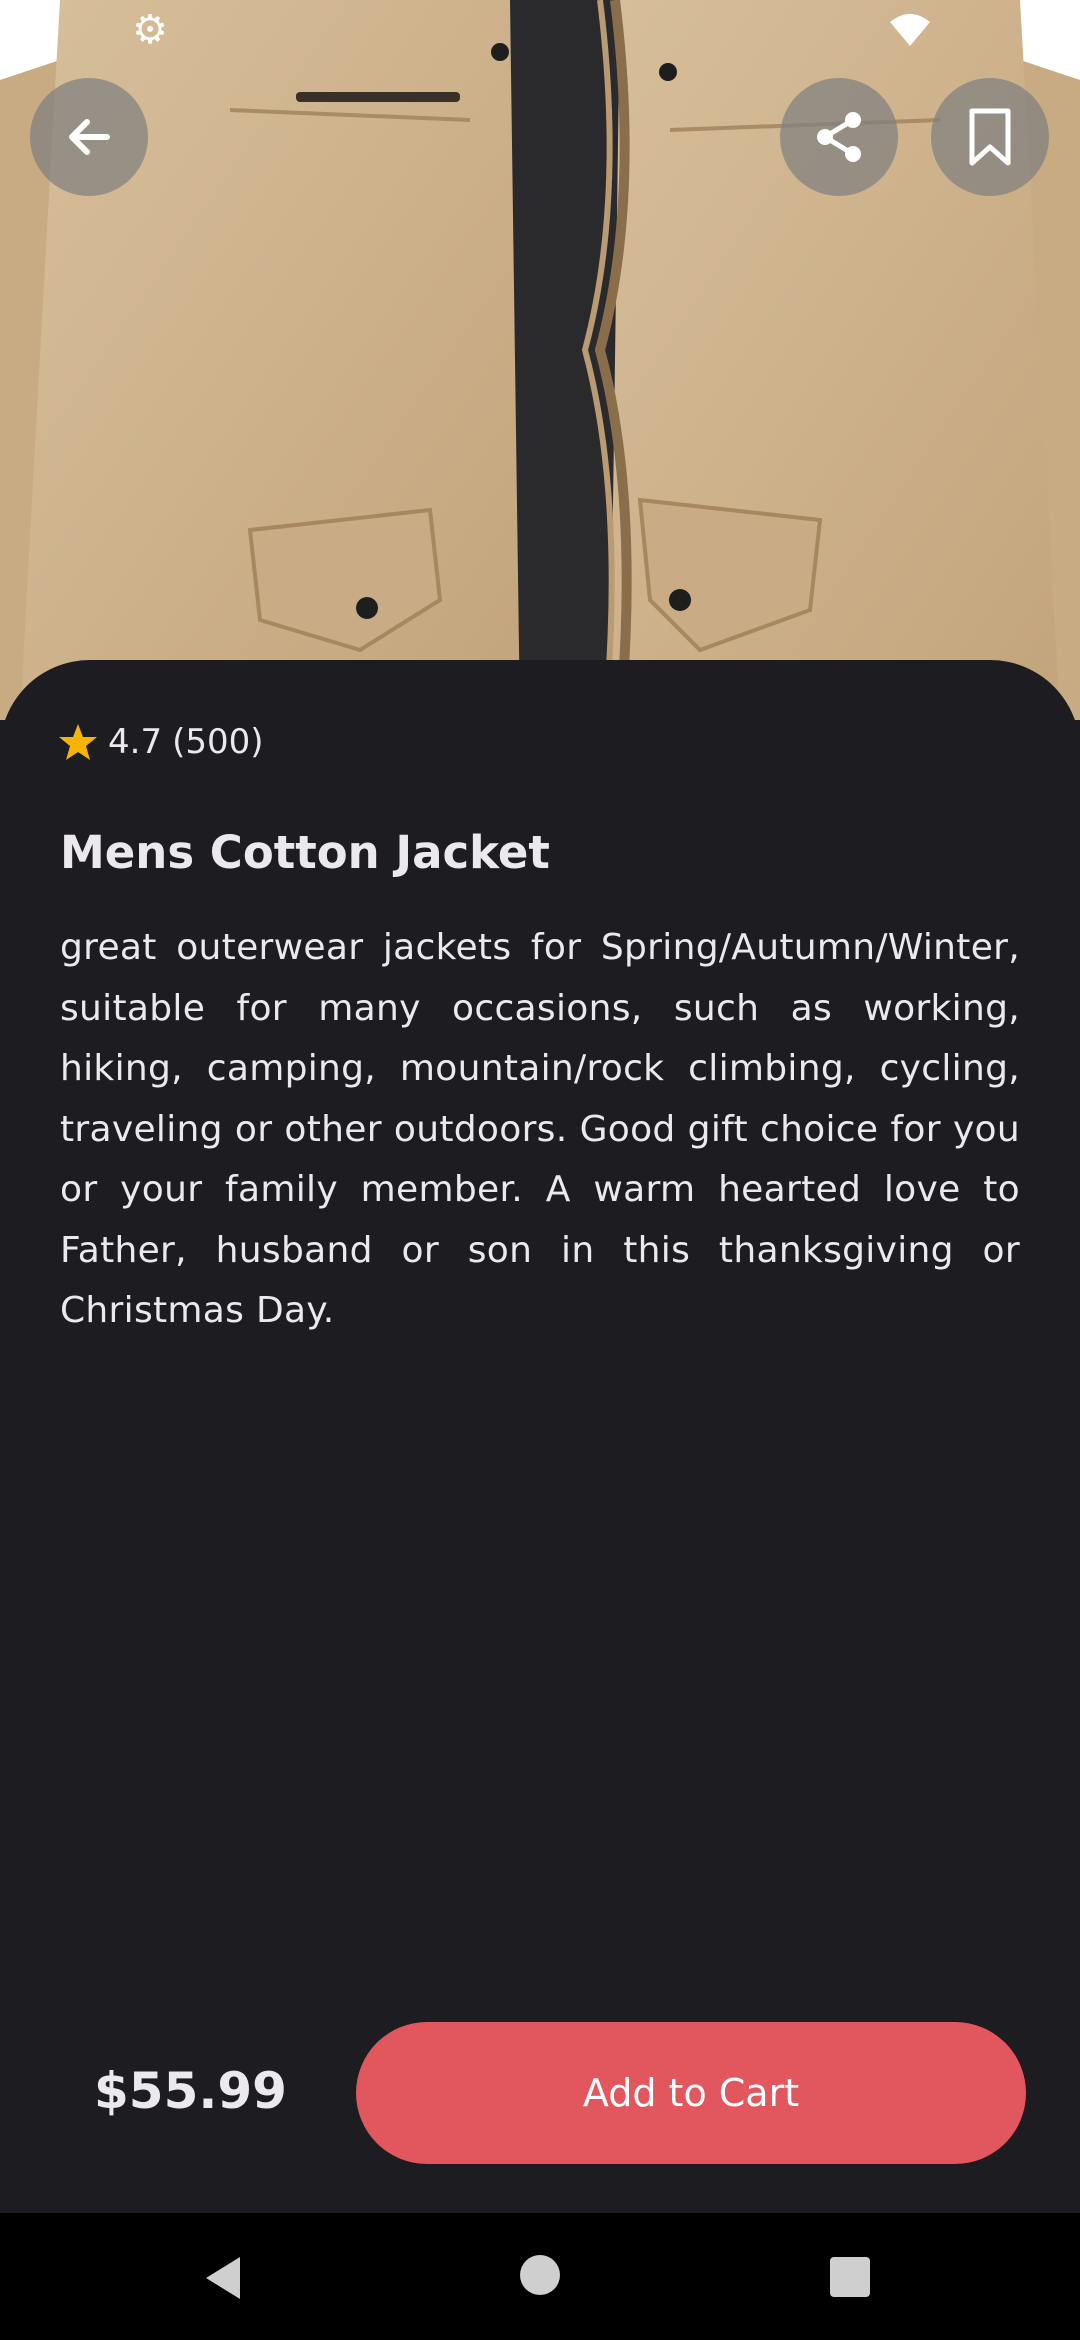 This screenshot has height=2340, width=1080. I want to click on share-button, so click(839, 137).